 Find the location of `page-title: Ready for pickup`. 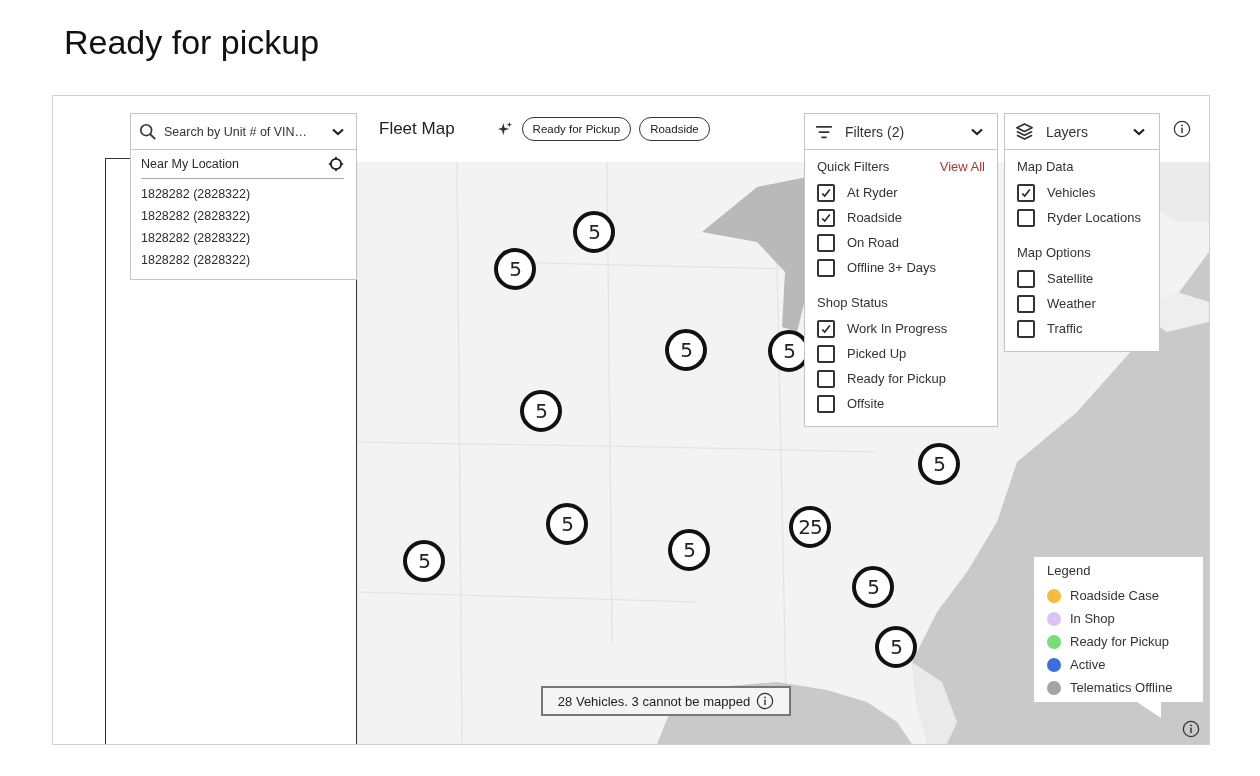

page-title: Ready for pickup is located at coordinates (192, 42).